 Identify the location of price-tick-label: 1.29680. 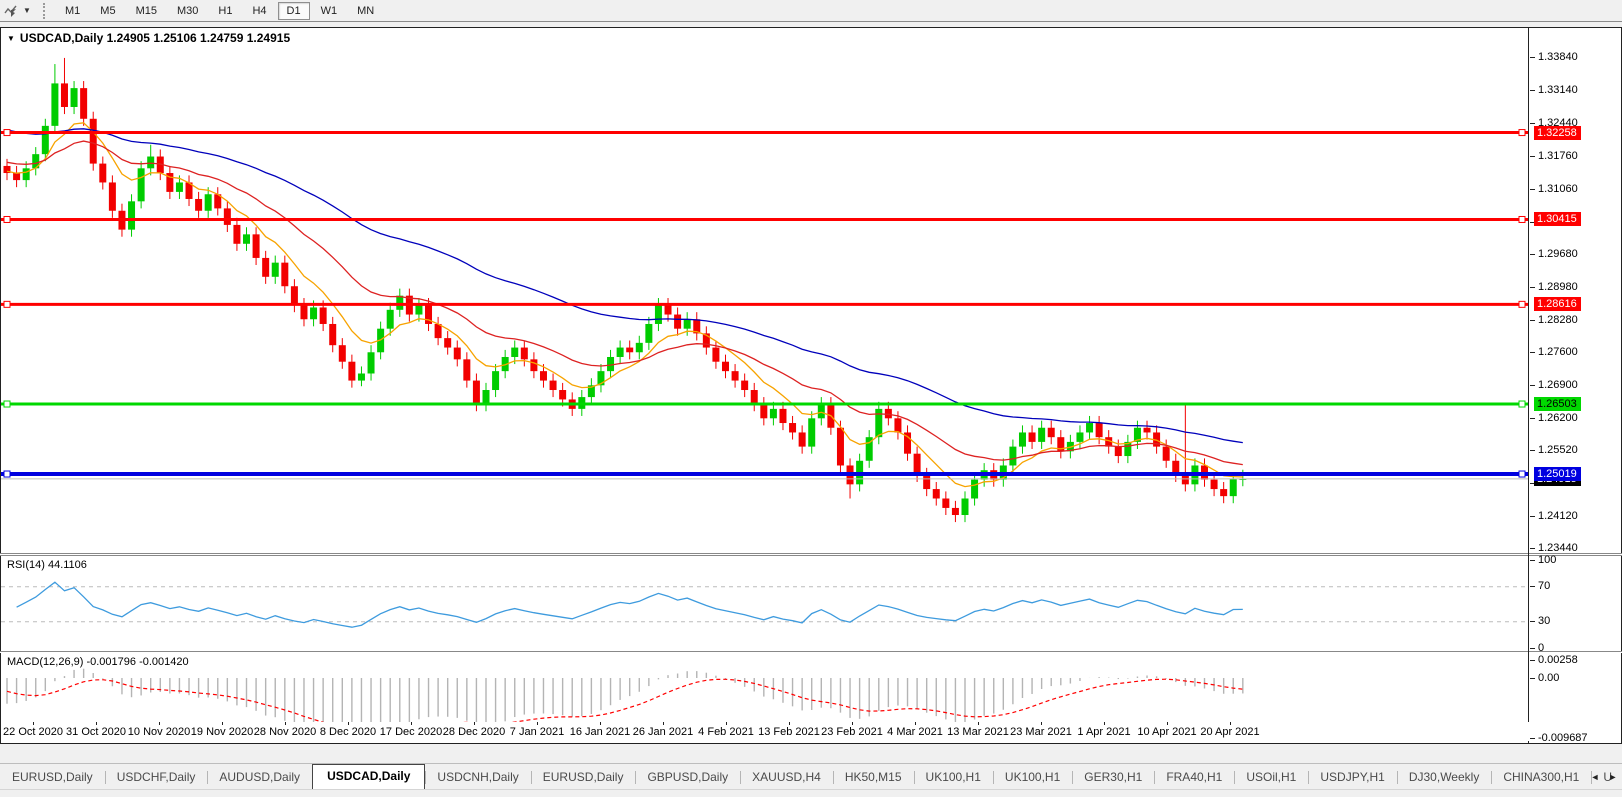
(1558, 253).